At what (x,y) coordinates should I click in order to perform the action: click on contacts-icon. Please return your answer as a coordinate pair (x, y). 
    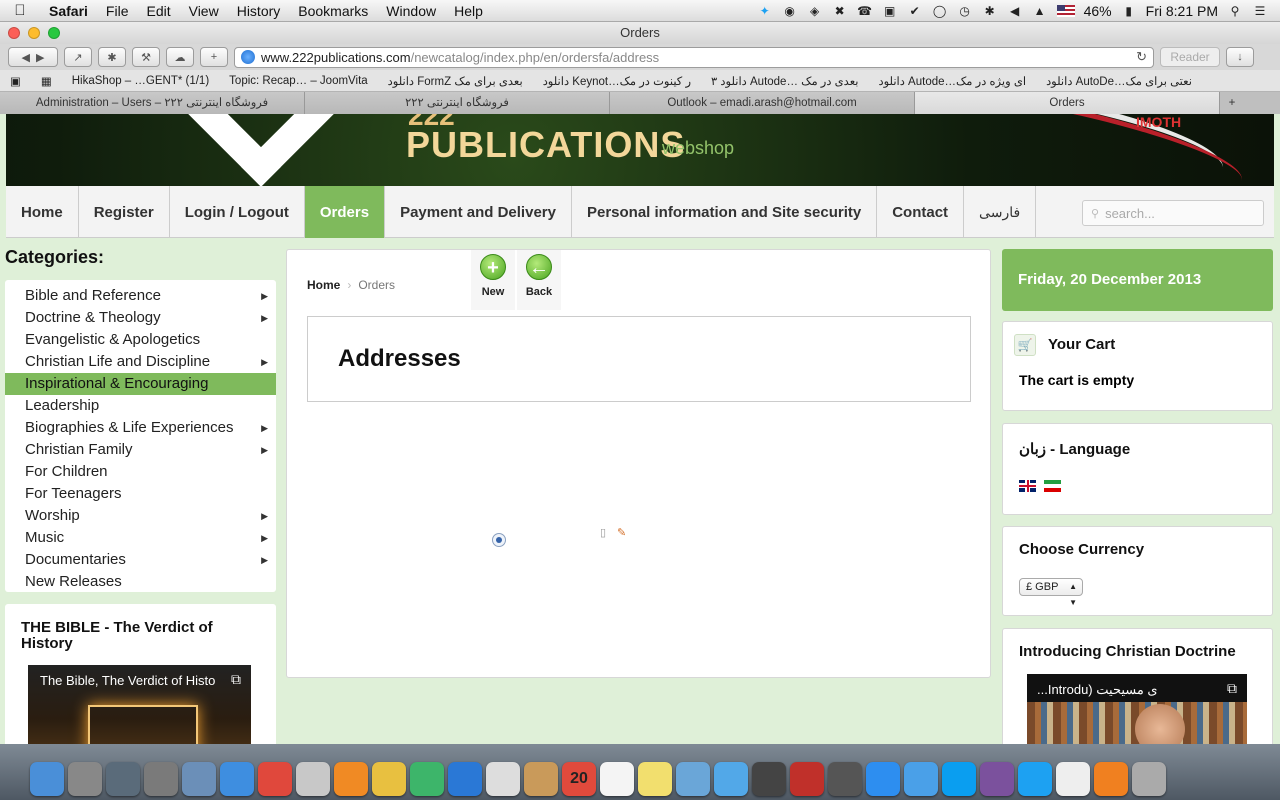
    Looking at the image, I should click on (541, 779).